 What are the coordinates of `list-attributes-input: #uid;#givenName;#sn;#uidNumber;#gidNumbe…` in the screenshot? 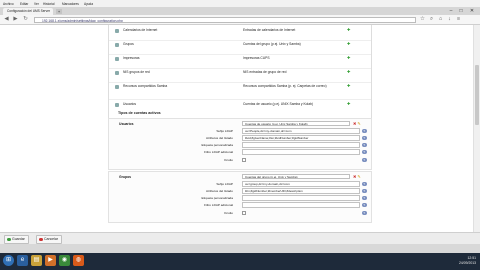 It's located at (301, 138).